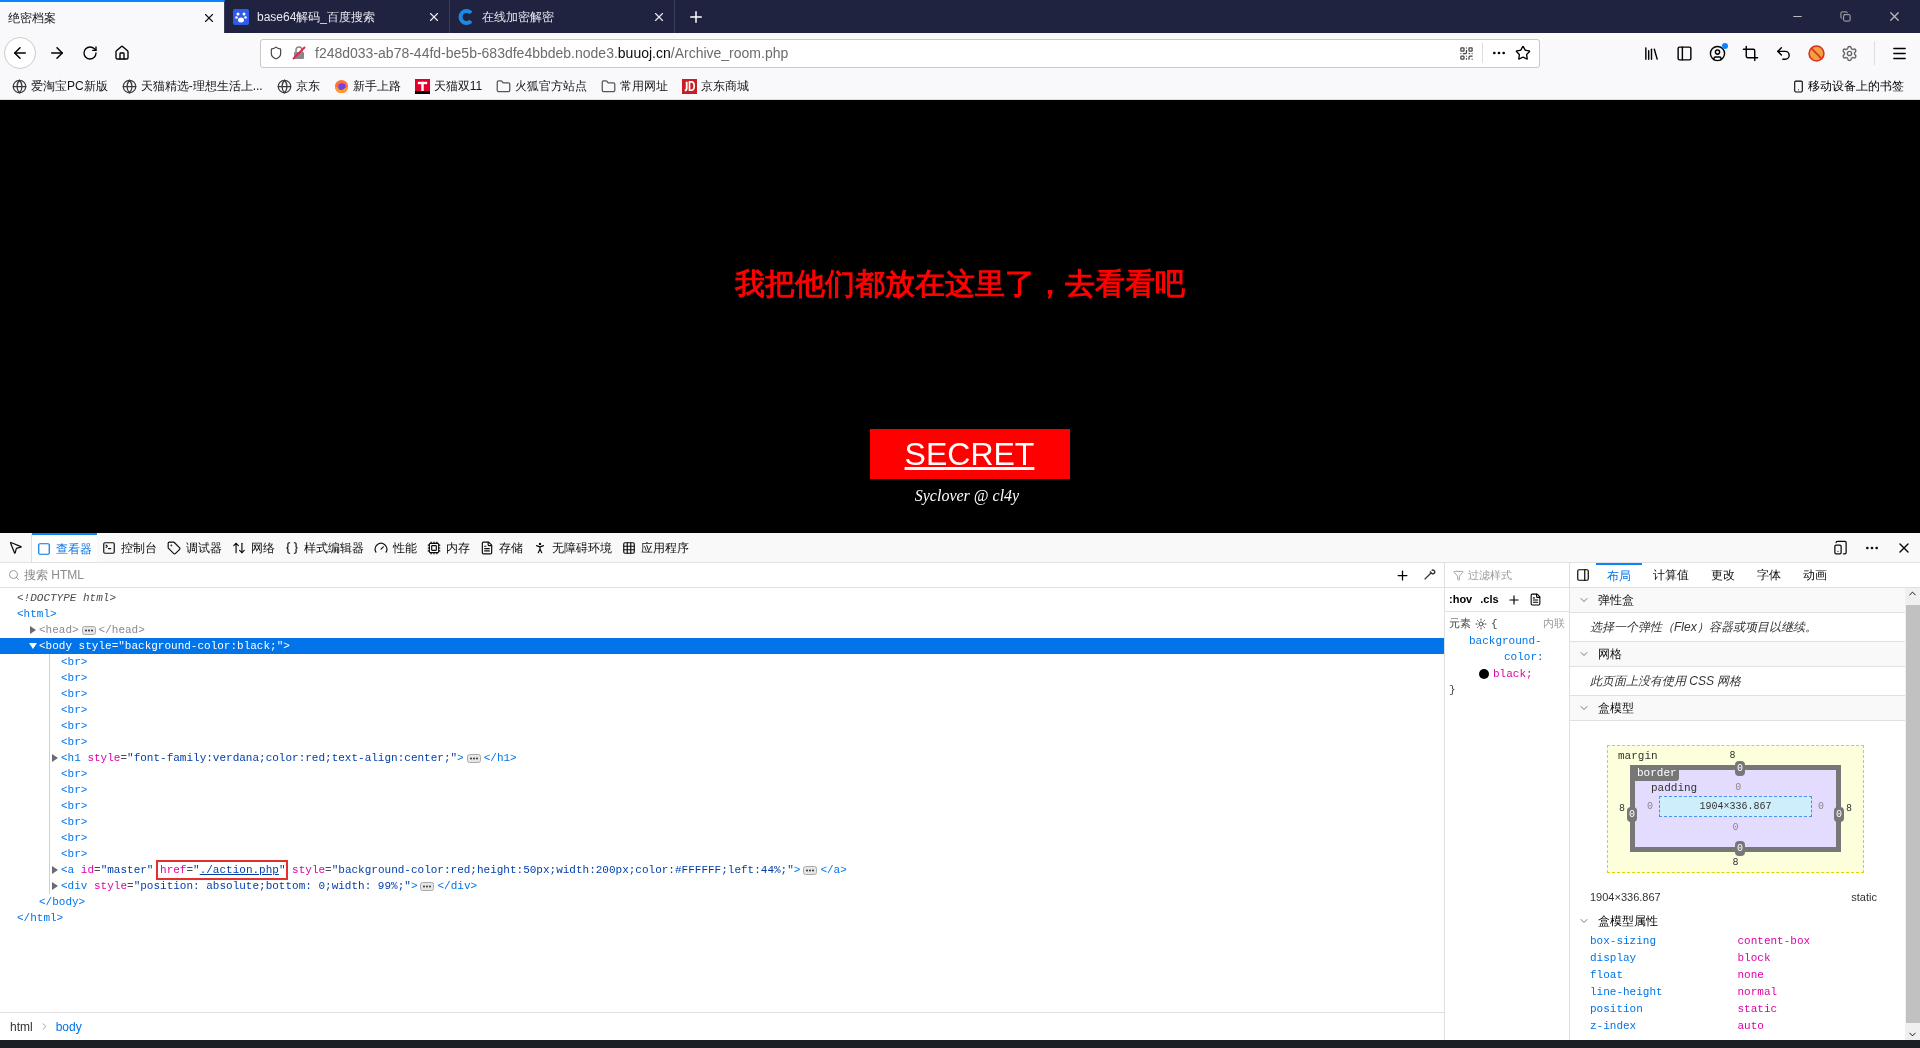 This screenshot has height=1048, width=1920. Describe the element at coordinates (68, 870) in the screenshot. I see `code-token: <a` at that location.